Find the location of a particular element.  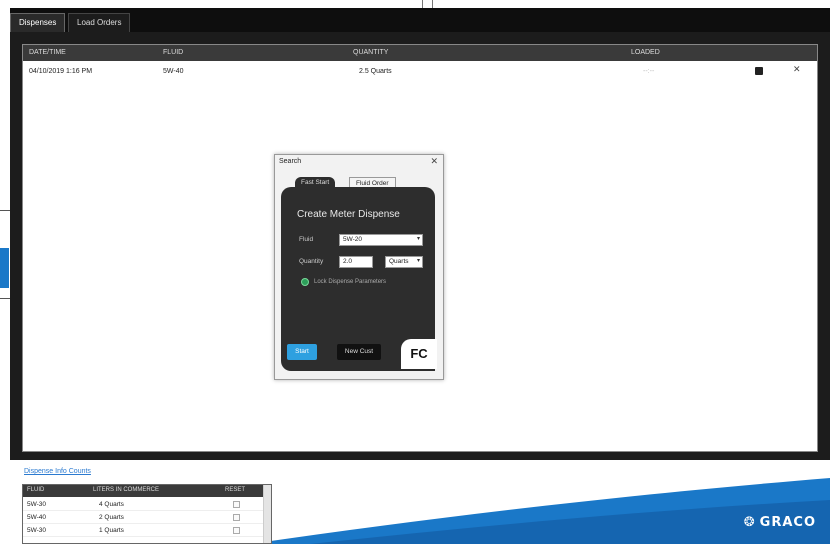

column-header-datetime: DATE/TIME is located at coordinates (47, 52).